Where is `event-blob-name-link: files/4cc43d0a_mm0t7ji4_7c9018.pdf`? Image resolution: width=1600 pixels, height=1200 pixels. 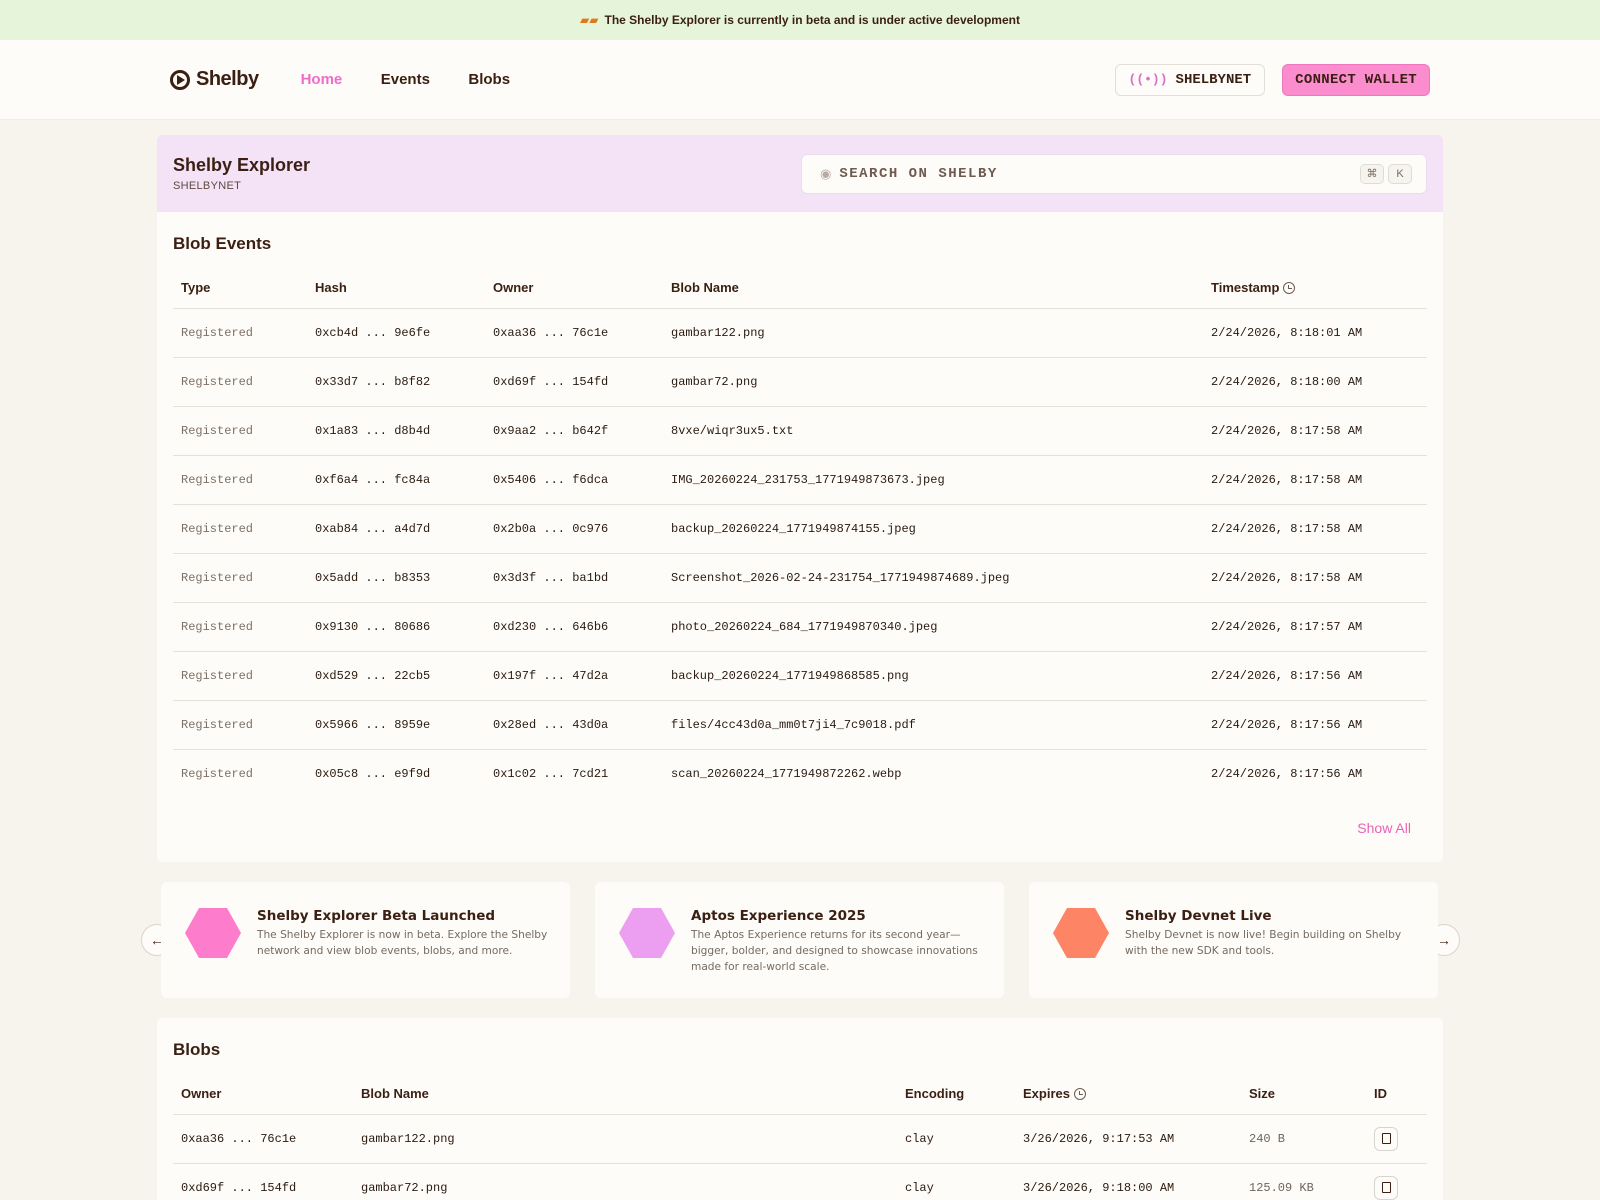
event-blob-name-link: files/4cc43d0a_mm0t7ji4_7c9018.pdf is located at coordinates (933, 725).